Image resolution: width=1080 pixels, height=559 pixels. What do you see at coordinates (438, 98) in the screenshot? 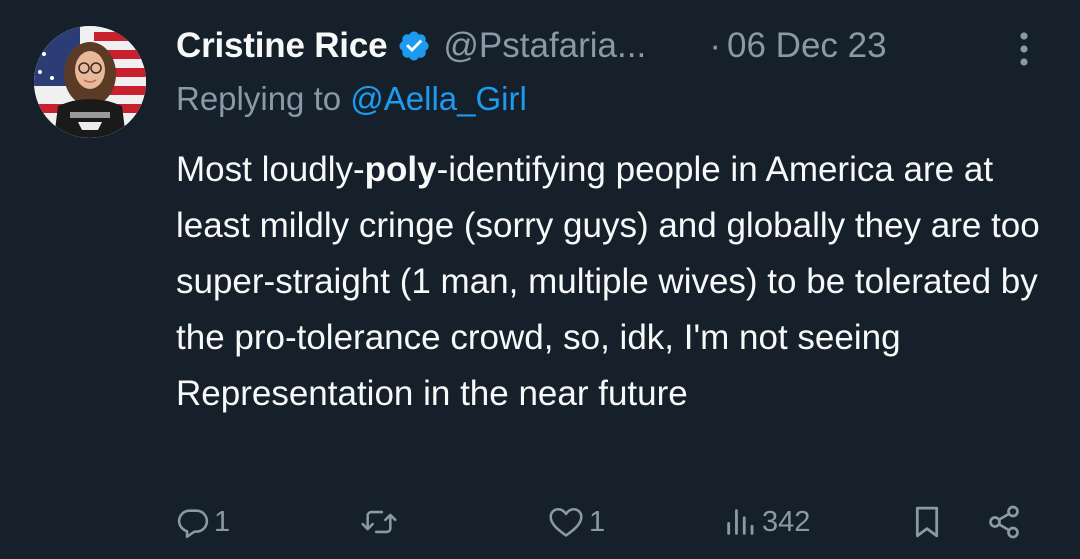
I see `replying-to-link: @Aella_Girl` at bounding box center [438, 98].